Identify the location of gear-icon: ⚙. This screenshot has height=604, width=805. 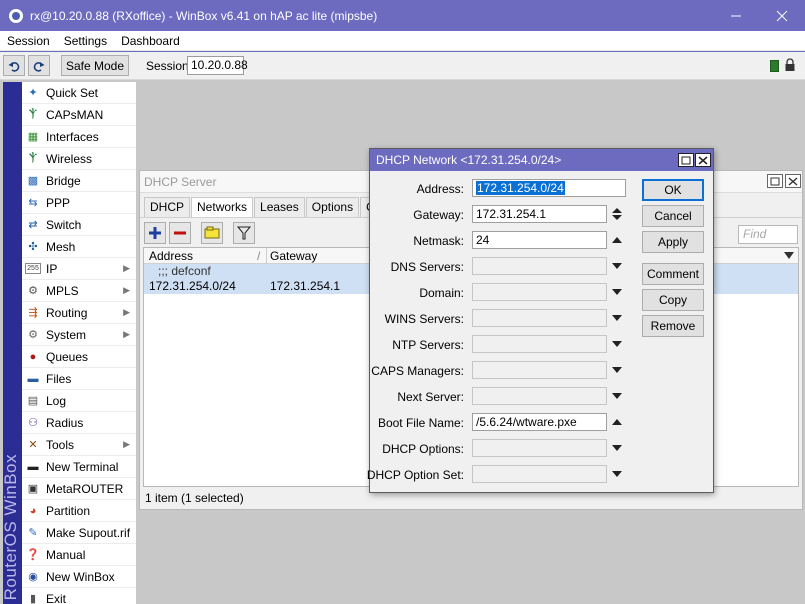
(33, 335).